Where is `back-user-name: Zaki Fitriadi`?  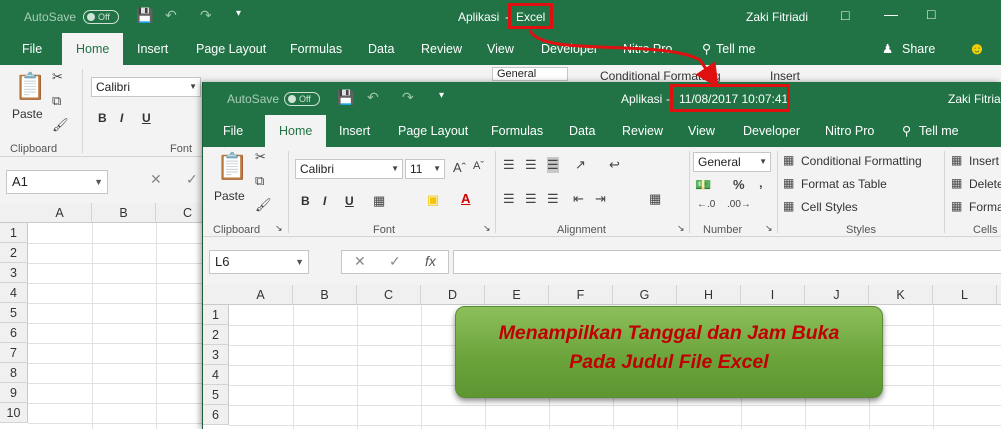 back-user-name: Zaki Fitriadi is located at coordinates (777, 17).